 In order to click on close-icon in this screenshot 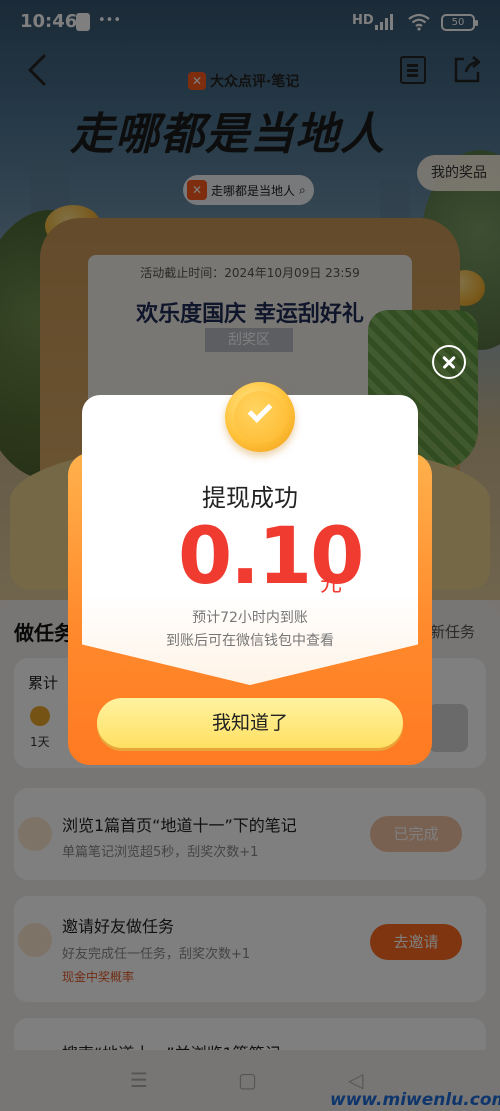, I will do `click(449, 362)`.